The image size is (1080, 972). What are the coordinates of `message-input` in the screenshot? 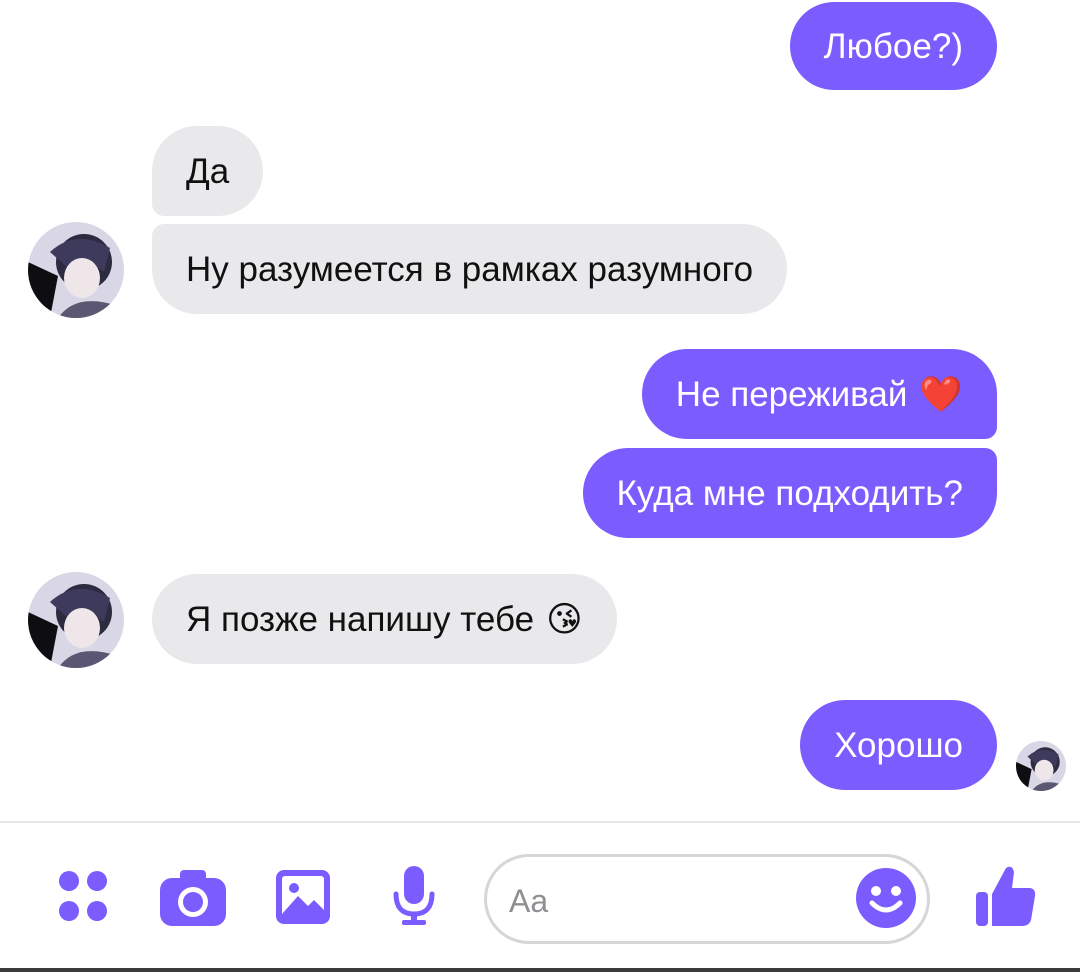 It's located at (679, 901).